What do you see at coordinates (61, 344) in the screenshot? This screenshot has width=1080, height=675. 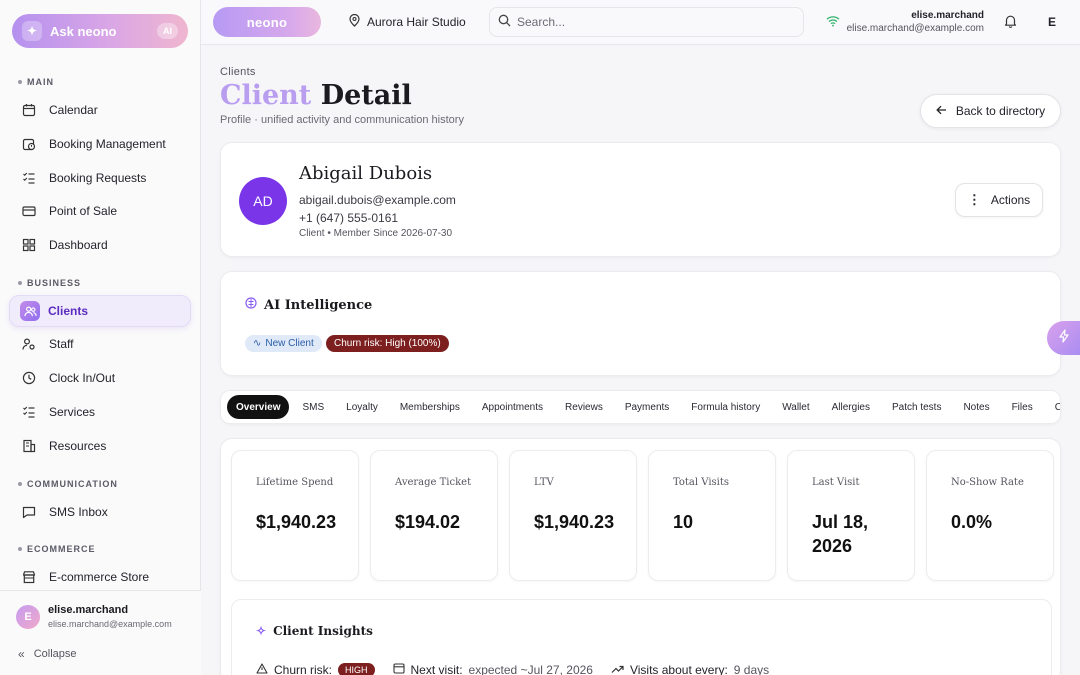 I see `sidebar-item-label: Staff` at bounding box center [61, 344].